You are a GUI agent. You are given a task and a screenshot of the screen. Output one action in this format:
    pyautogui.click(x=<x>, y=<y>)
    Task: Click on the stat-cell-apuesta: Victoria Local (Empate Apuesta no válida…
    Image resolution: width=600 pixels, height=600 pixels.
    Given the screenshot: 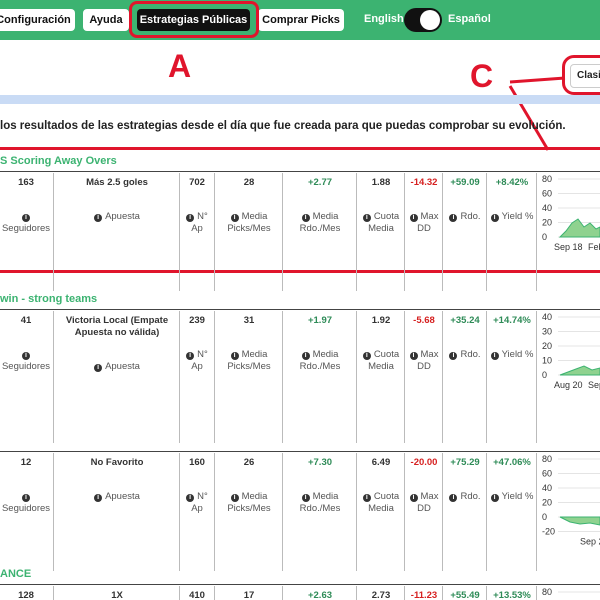 What is the action you would take?
    pyautogui.click(x=117, y=344)
    